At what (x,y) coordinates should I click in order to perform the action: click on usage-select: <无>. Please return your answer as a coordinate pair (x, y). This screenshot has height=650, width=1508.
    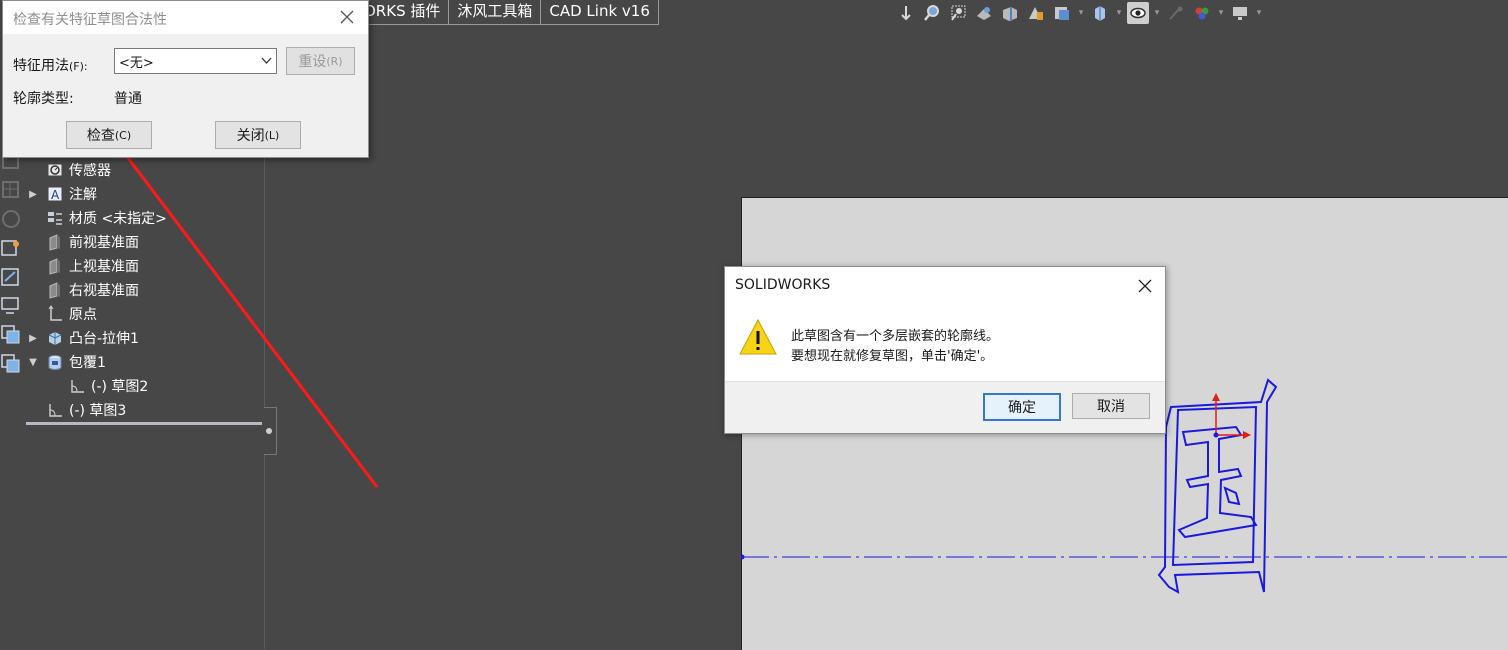
    Looking at the image, I should click on (195, 61).